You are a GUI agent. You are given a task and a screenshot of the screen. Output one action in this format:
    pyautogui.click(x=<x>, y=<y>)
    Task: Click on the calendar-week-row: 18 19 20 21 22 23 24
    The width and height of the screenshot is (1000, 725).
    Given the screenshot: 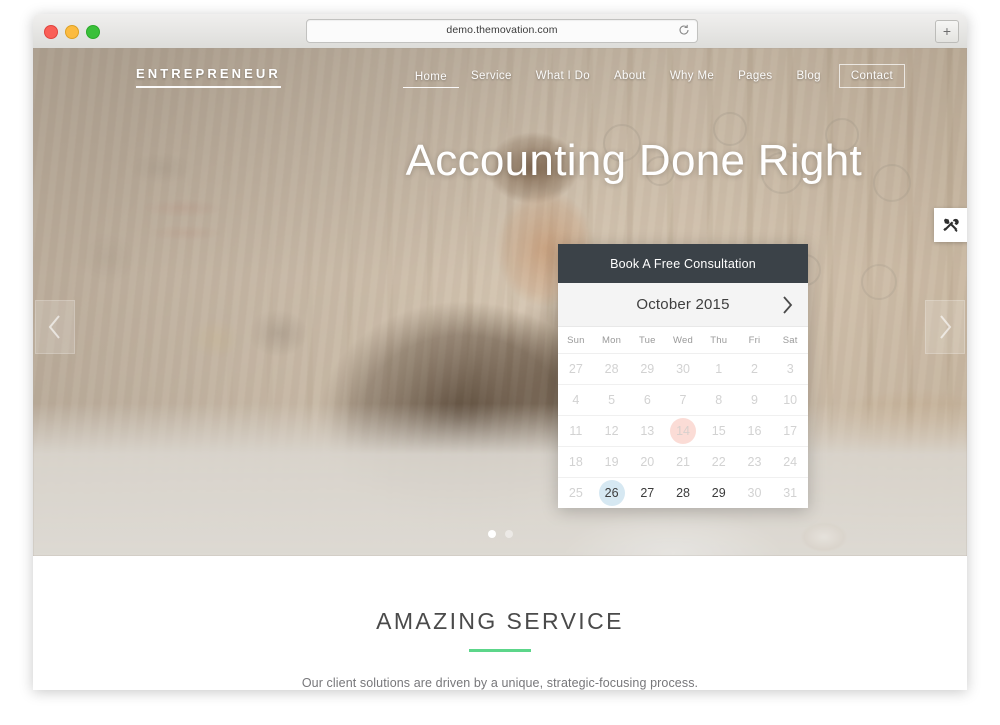 What is the action you would take?
    pyautogui.click(x=683, y=462)
    